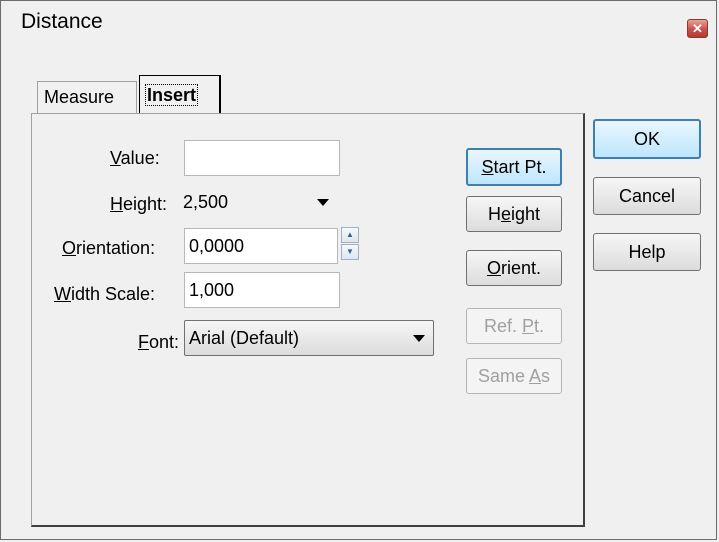  What do you see at coordinates (261, 246) in the screenshot?
I see `orientation-field: 0,0000` at bounding box center [261, 246].